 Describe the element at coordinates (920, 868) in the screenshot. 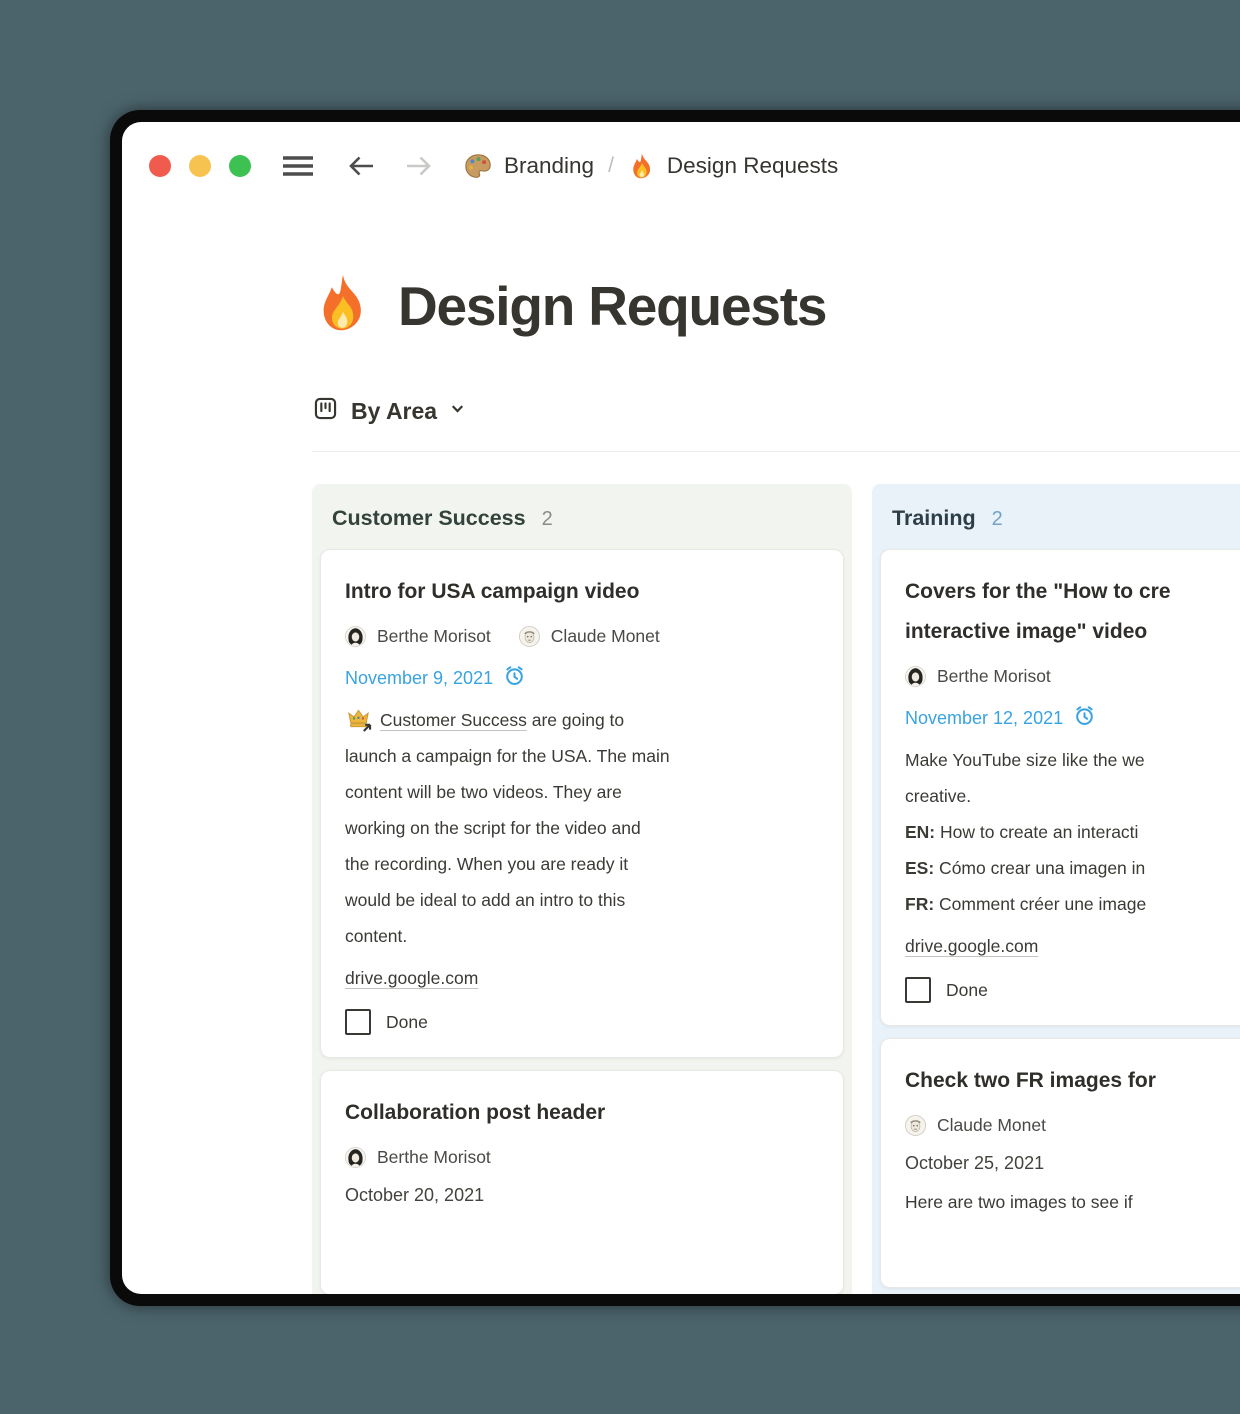

I see `lang-label: ES:` at that location.